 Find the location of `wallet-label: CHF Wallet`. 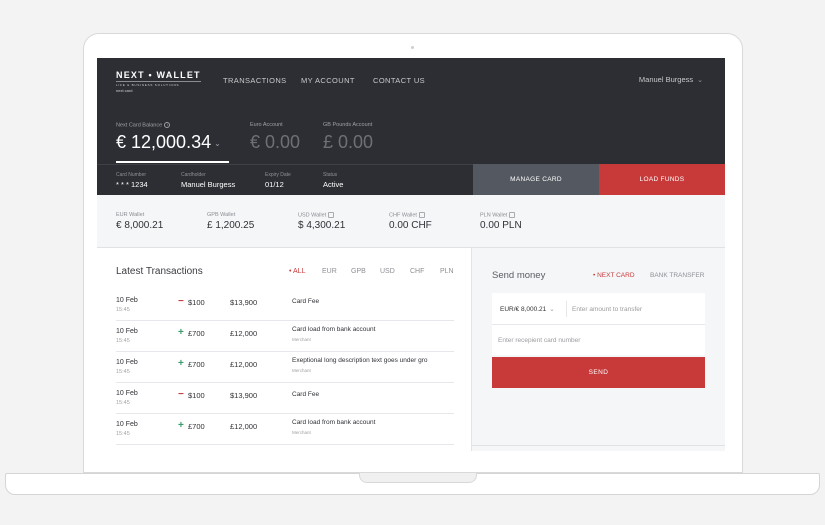

wallet-label: CHF Wallet is located at coordinates (410, 215).